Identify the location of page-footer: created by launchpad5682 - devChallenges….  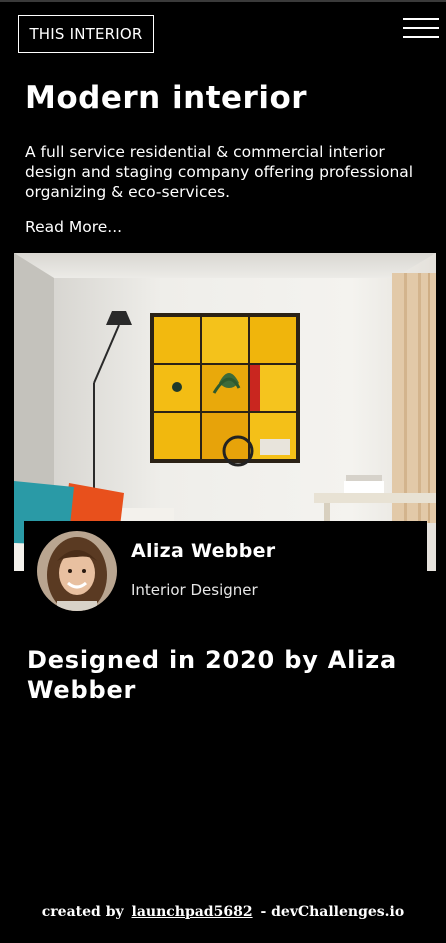
(223, 912).